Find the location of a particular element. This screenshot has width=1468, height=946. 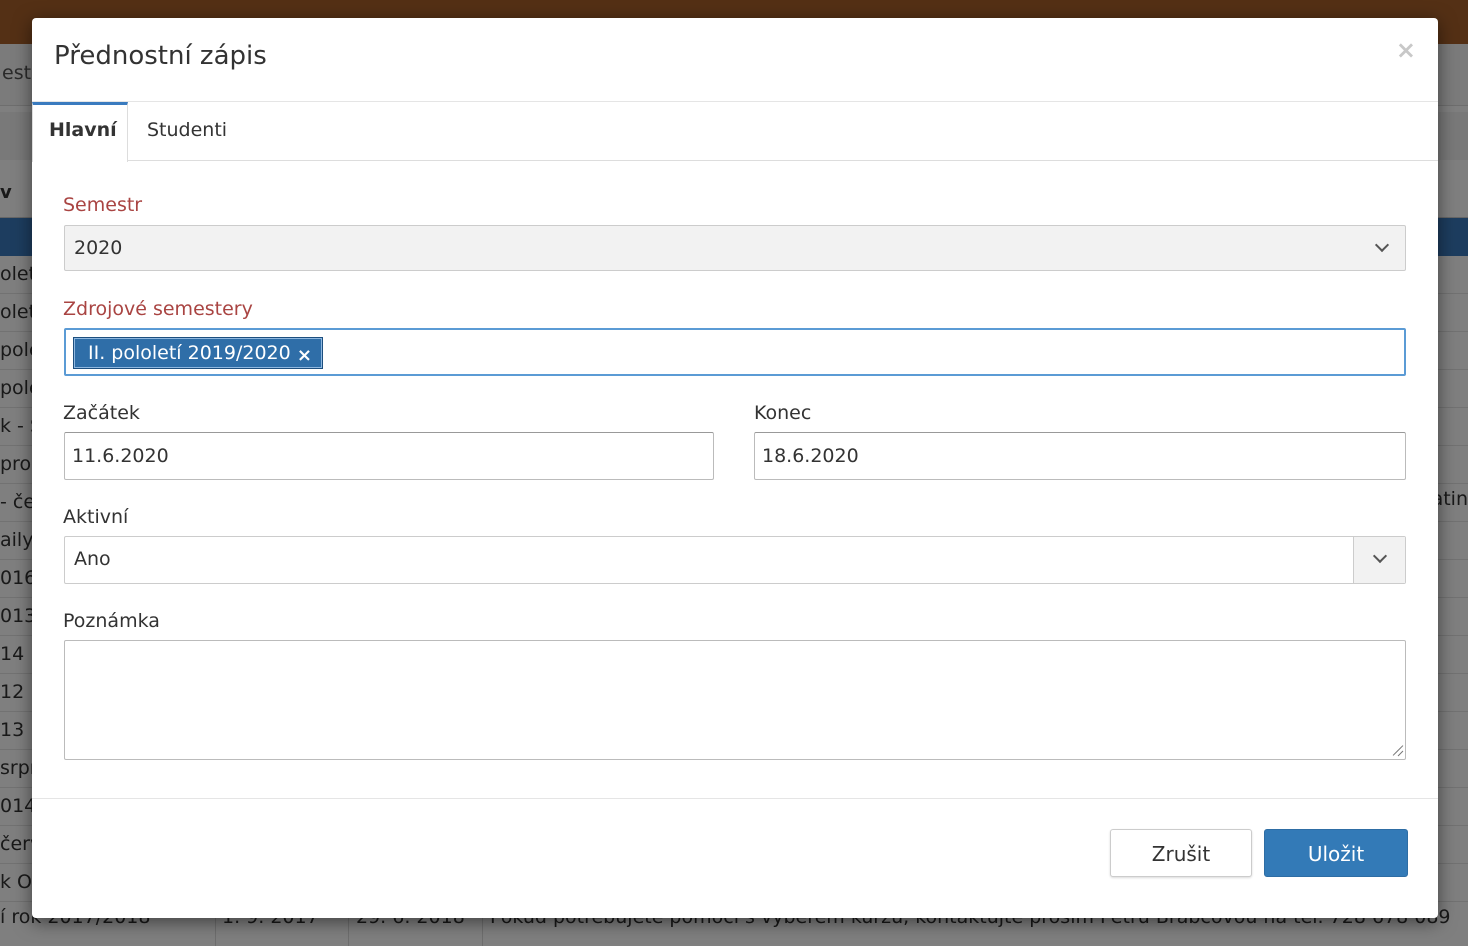

select-addon is located at coordinates (1379, 560).